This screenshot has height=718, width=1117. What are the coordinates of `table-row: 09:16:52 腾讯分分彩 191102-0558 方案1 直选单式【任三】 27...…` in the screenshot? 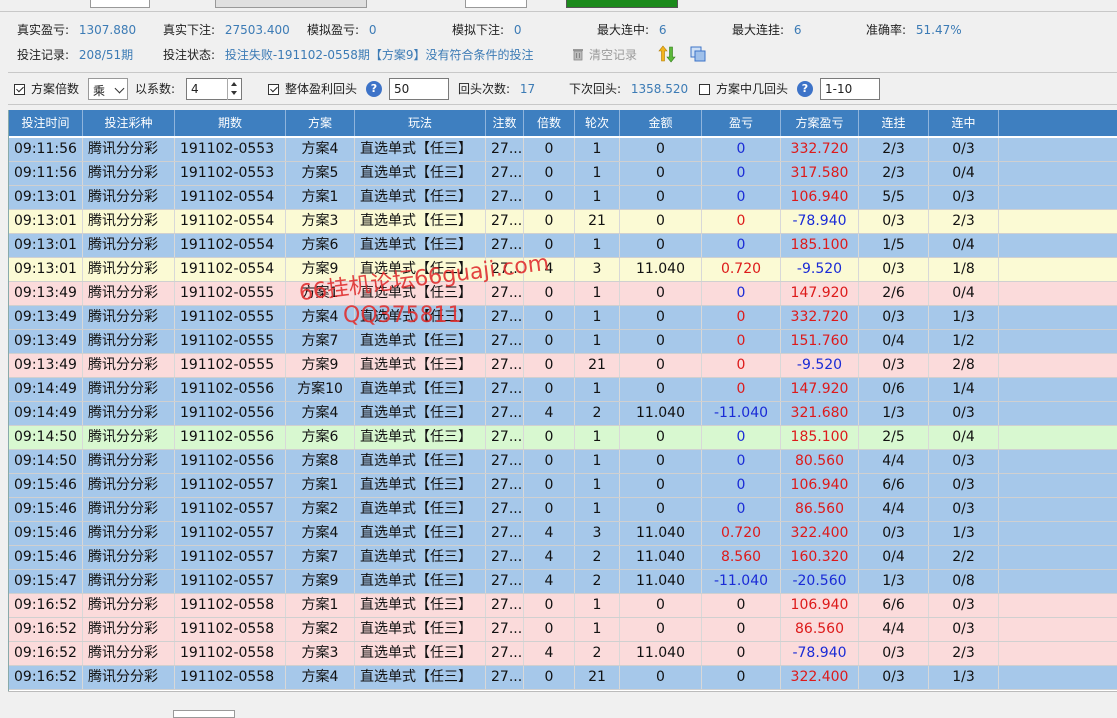 It's located at (563, 606).